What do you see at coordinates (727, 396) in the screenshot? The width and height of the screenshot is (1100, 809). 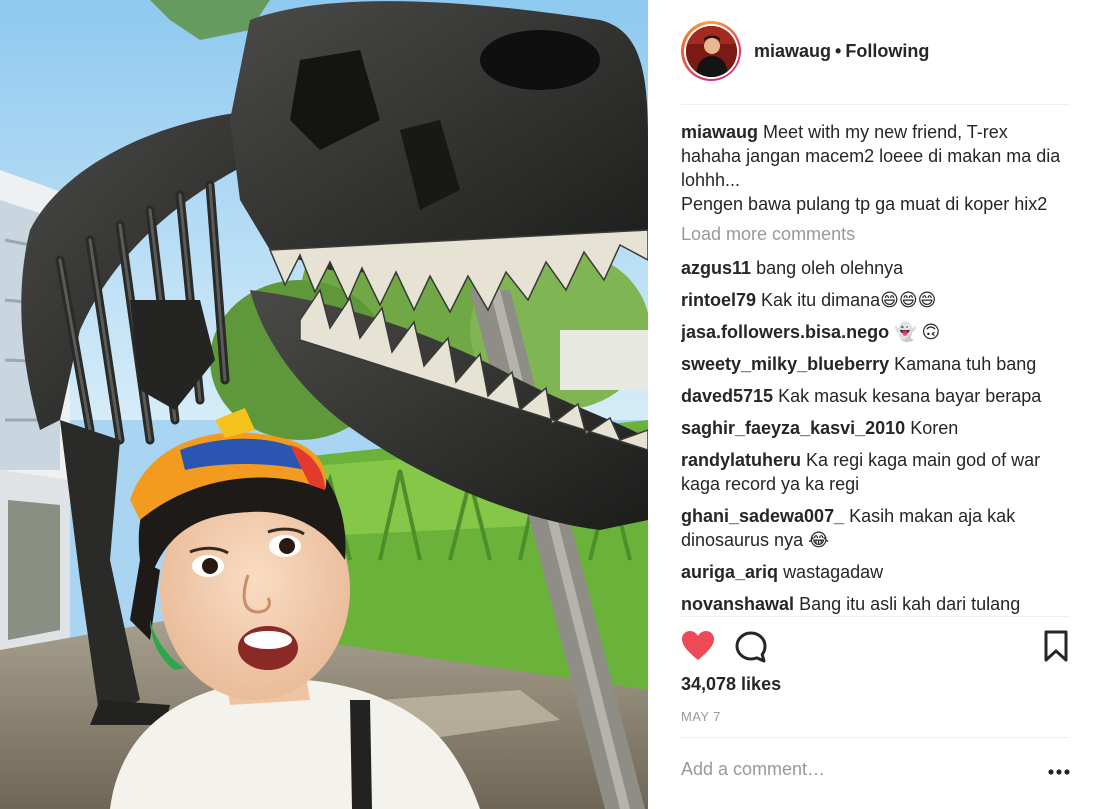 I see `comment-username: daved5715` at bounding box center [727, 396].